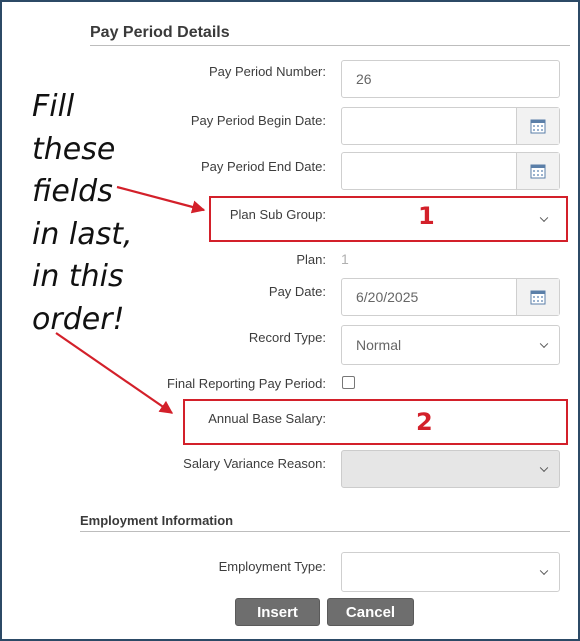 Image resolution: width=580 pixels, height=641 pixels. I want to click on annotation-arrows, so click(130, 299).